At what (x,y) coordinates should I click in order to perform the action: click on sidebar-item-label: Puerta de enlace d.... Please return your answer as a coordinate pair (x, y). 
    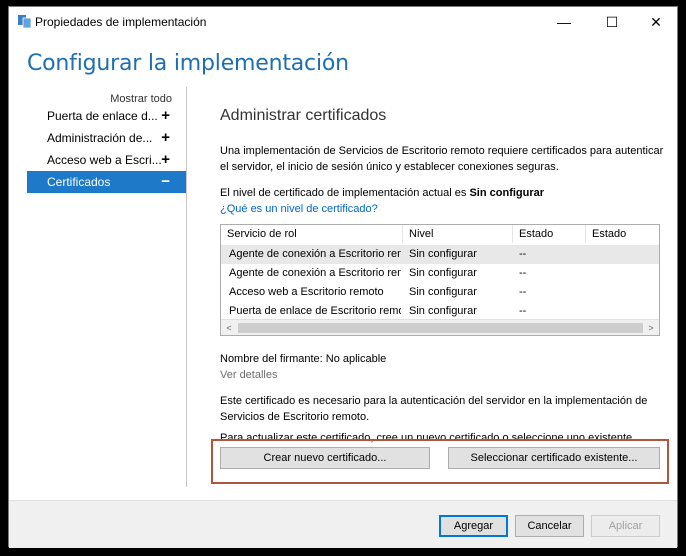
    Looking at the image, I should click on (102, 116).